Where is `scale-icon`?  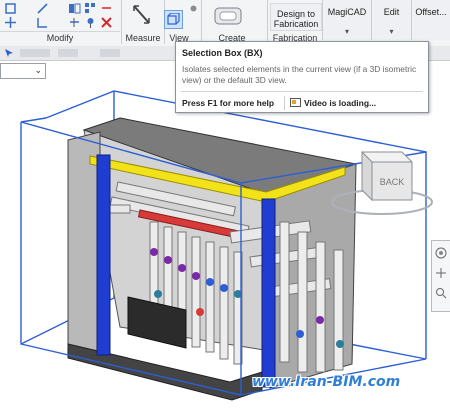 scale-icon is located at coordinates (106, 8).